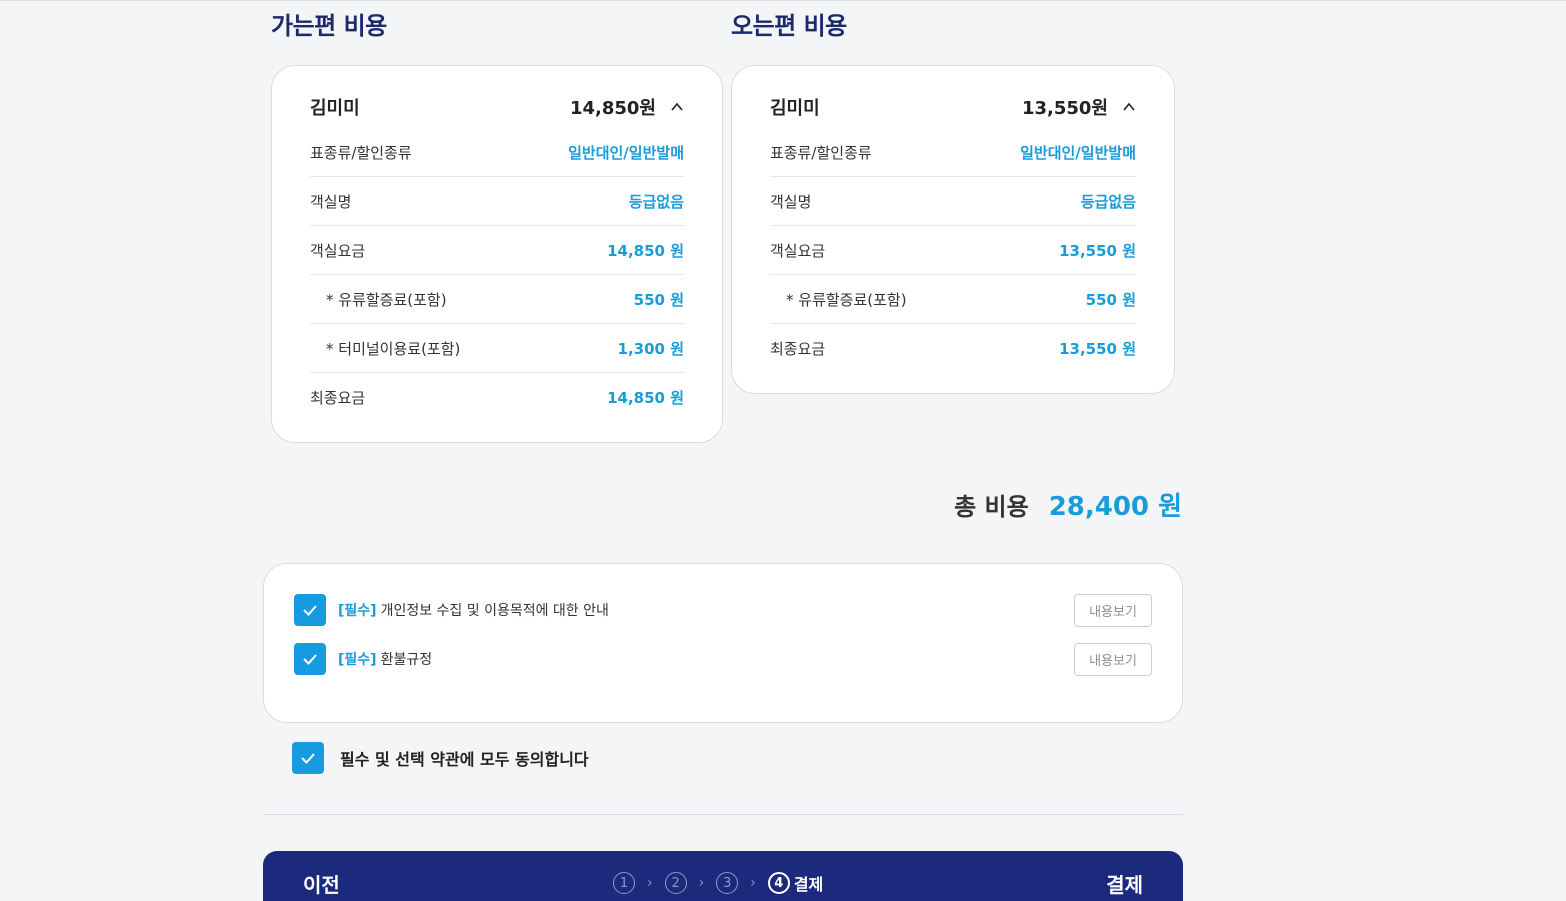  I want to click on agree-all-checkbox, so click(308, 758).